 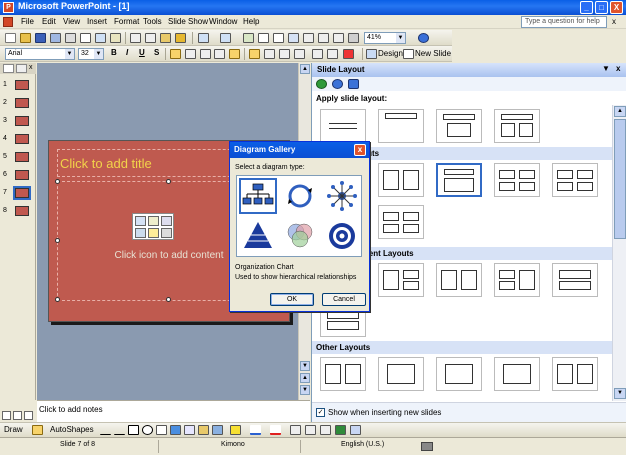 I want to click on slide-show-view-icon, so click(x=28, y=415).